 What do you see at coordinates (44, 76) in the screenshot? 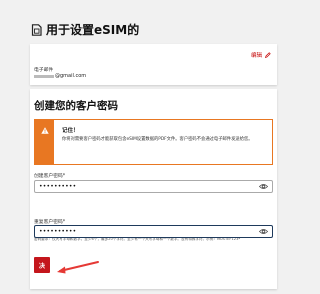
I see `email-redaction` at bounding box center [44, 76].